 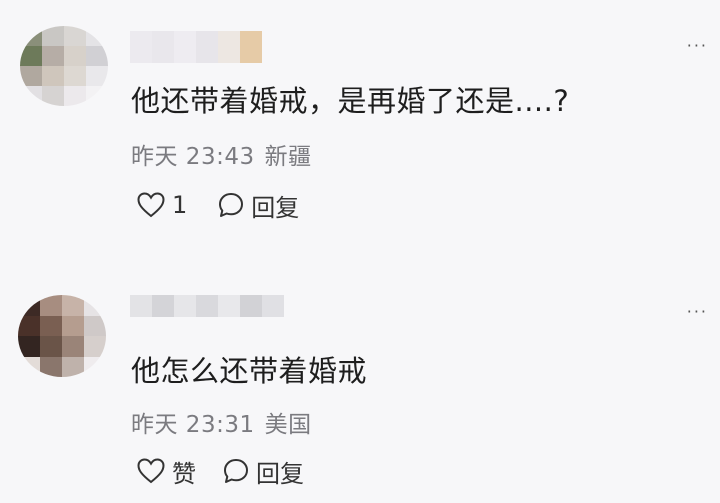 What do you see at coordinates (350, 101) in the screenshot?
I see `comment-text: 他还带着婚戒，是再婚了还是....?` at bounding box center [350, 101].